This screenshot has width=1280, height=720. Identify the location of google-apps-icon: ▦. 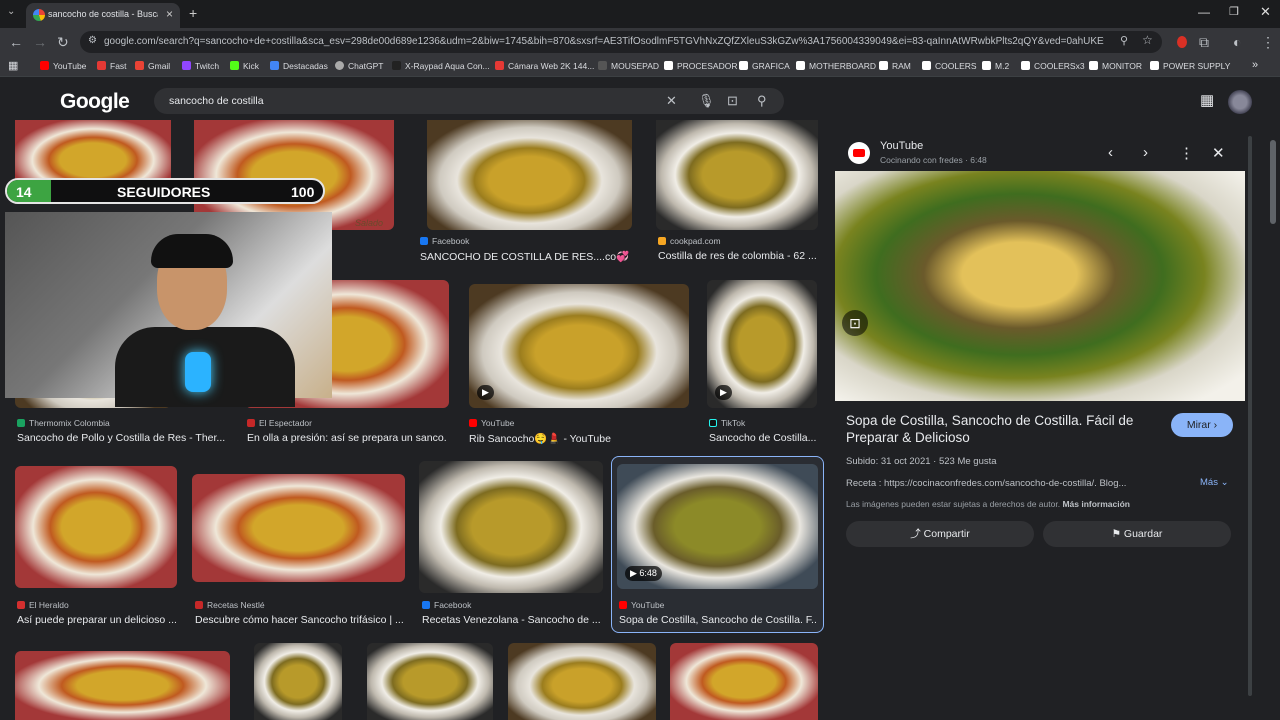
(1207, 100).